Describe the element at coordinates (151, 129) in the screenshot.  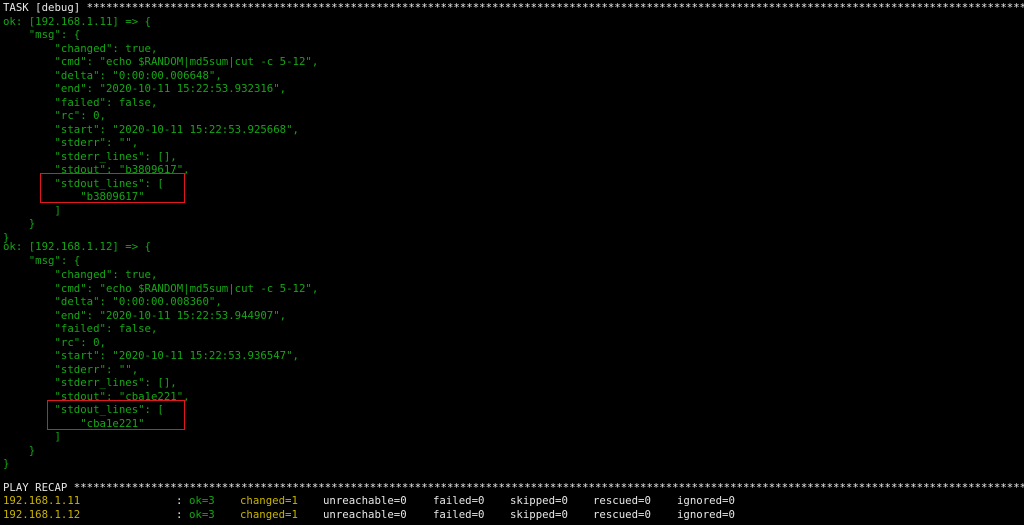
I see `field-start: "start": "2020-10-11 15:22:53.925668",` at that location.